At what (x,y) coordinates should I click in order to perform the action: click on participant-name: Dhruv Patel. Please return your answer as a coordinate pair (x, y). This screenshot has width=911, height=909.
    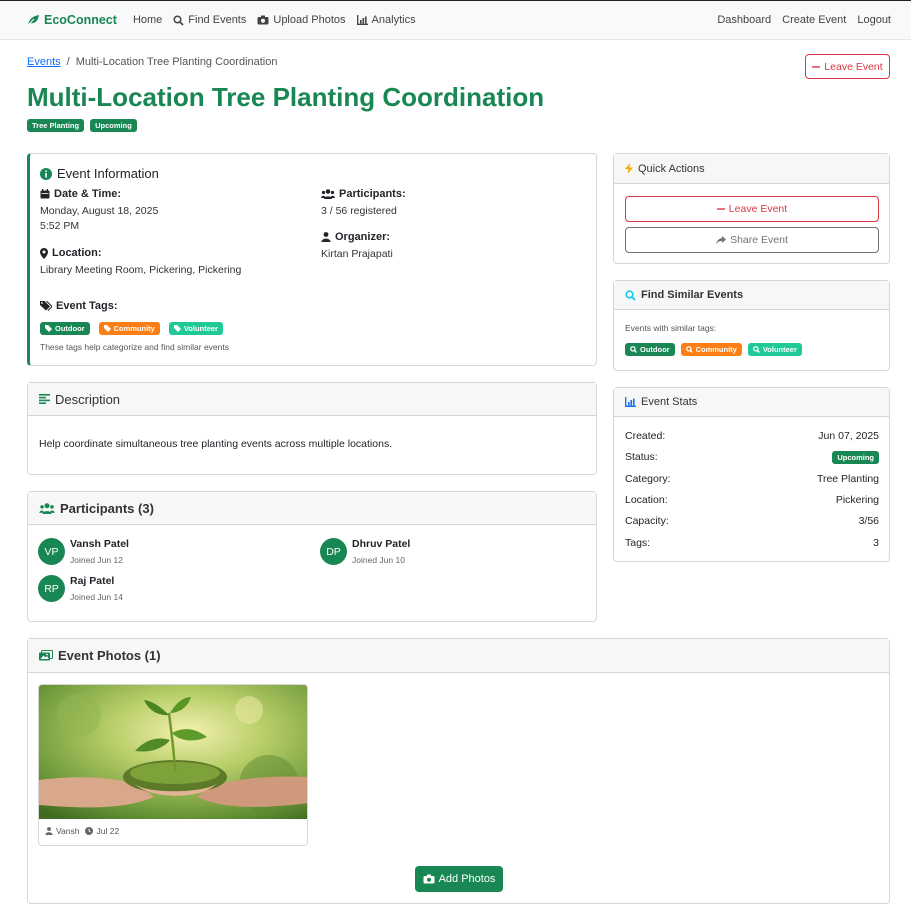
    Looking at the image, I should click on (381, 544).